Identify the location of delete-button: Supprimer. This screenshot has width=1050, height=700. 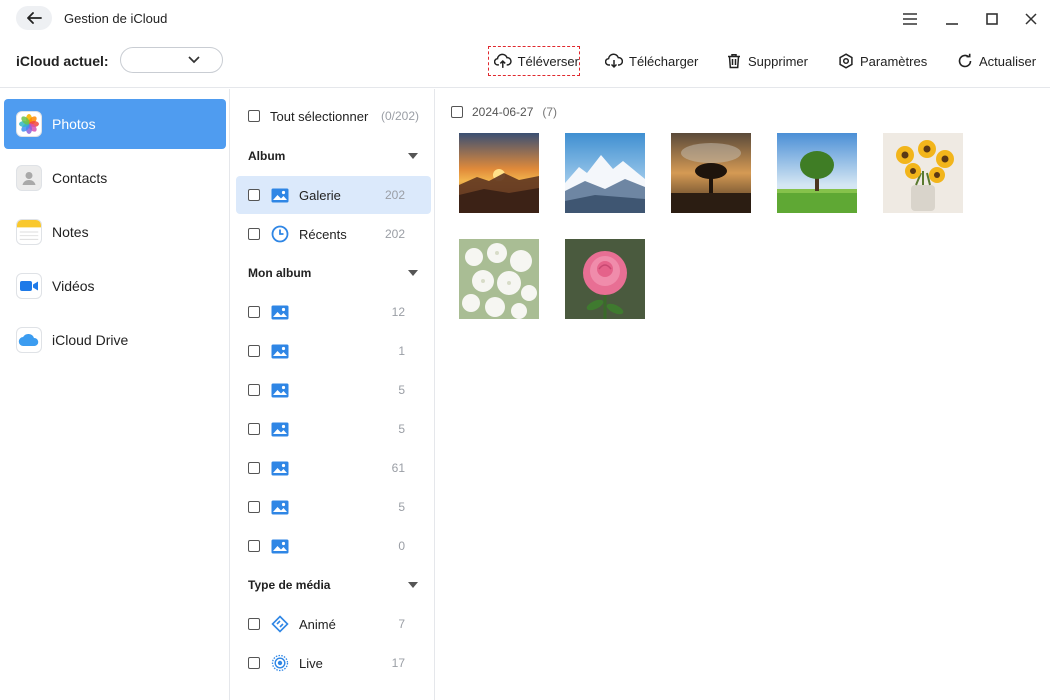
(767, 61).